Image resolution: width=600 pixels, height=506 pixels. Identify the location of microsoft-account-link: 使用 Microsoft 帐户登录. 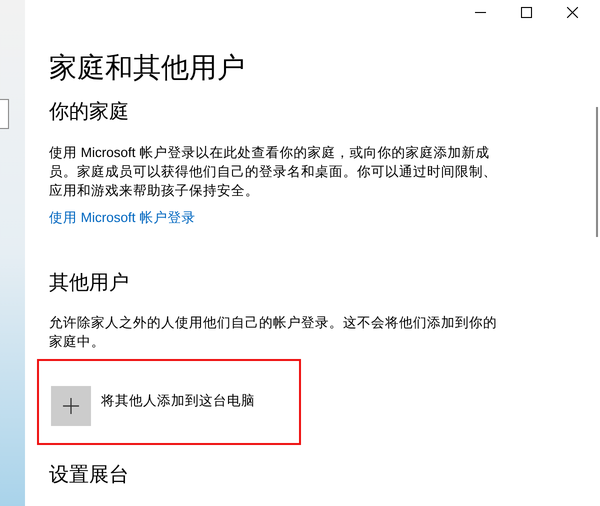
(122, 217).